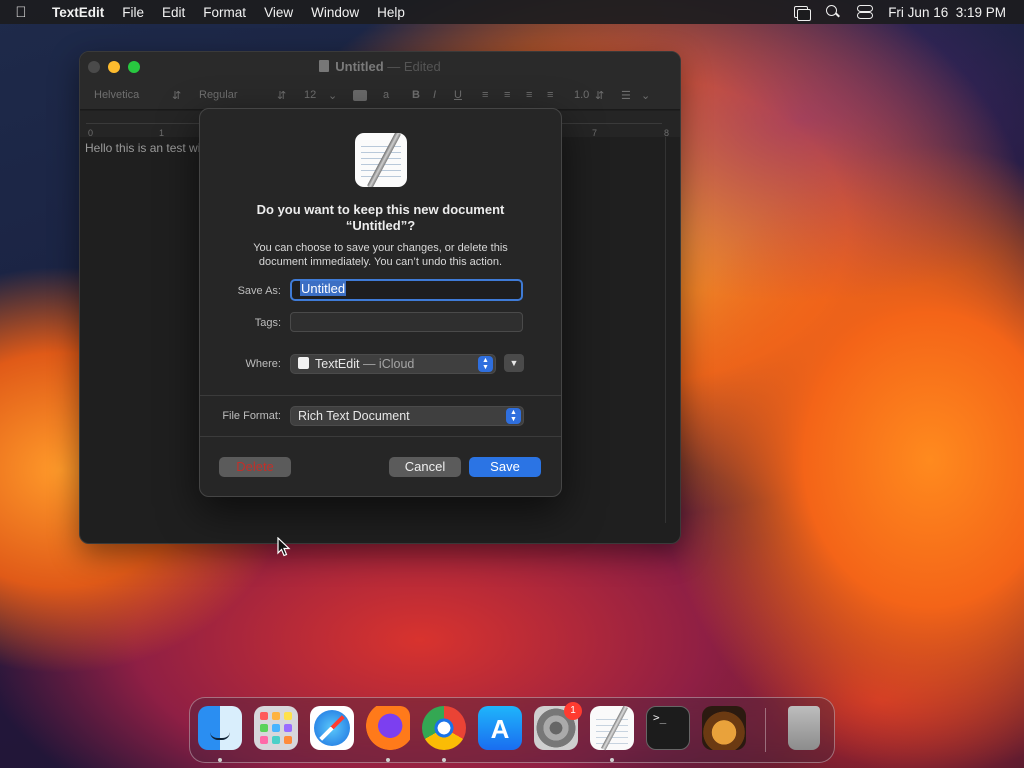 This screenshot has height=768, width=1024. Describe the element at coordinates (332, 728) in the screenshot. I see `safari-icon` at that location.